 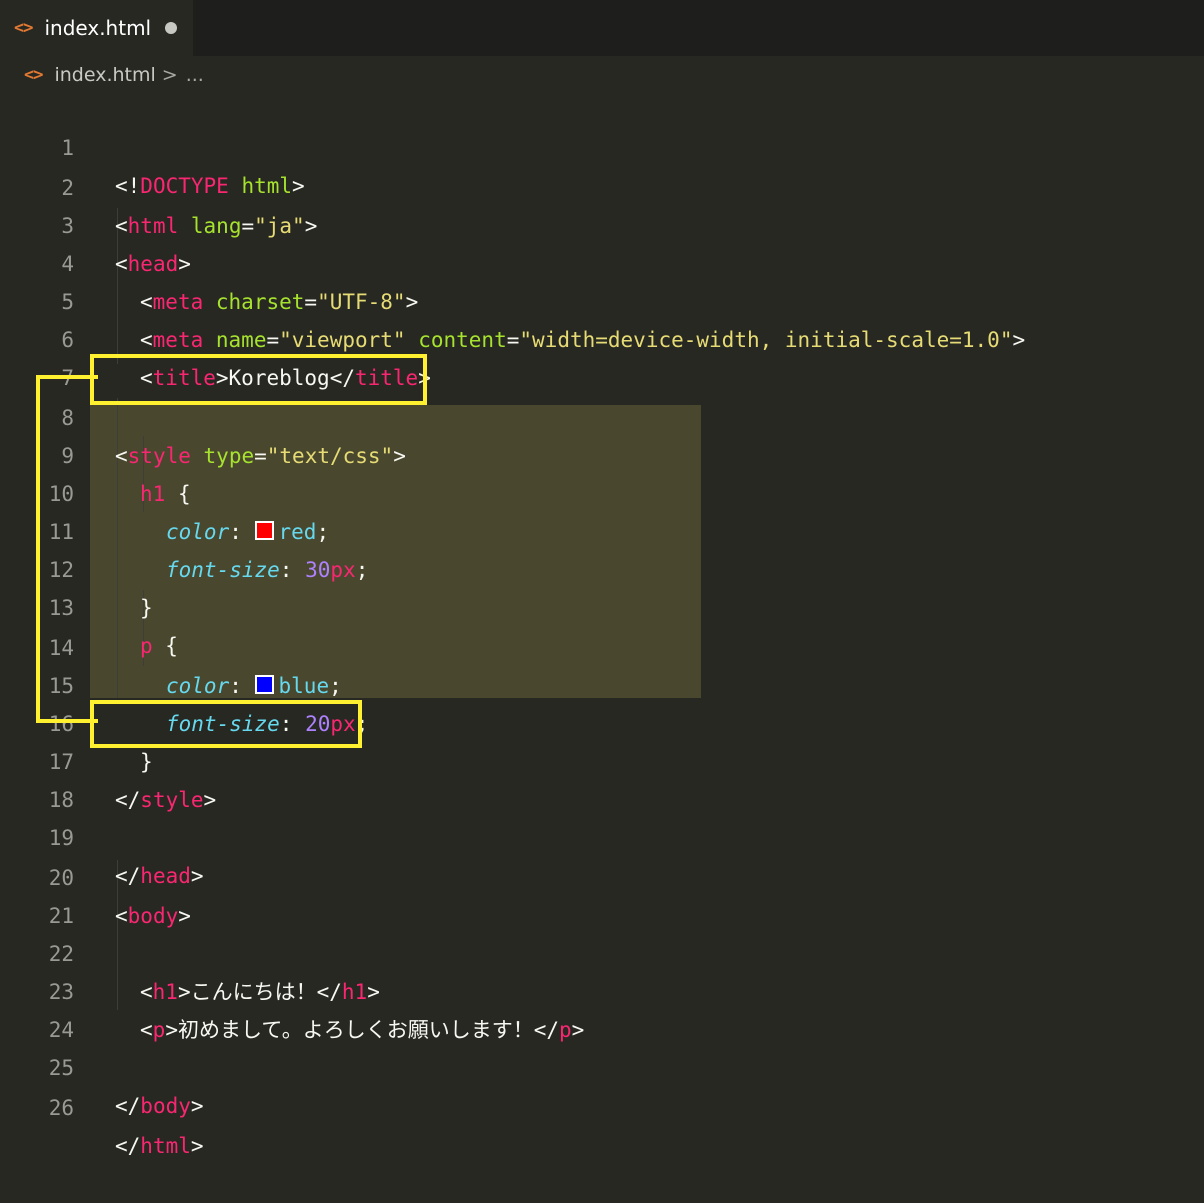 What do you see at coordinates (602, 222) in the screenshot?
I see `code-line: 3 <head>` at bounding box center [602, 222].